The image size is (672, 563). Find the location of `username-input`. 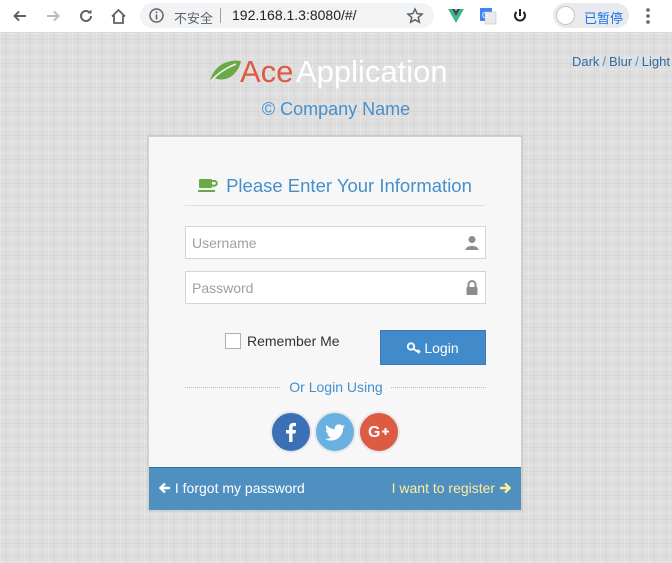

username-input is located at coordinates (324, 242).